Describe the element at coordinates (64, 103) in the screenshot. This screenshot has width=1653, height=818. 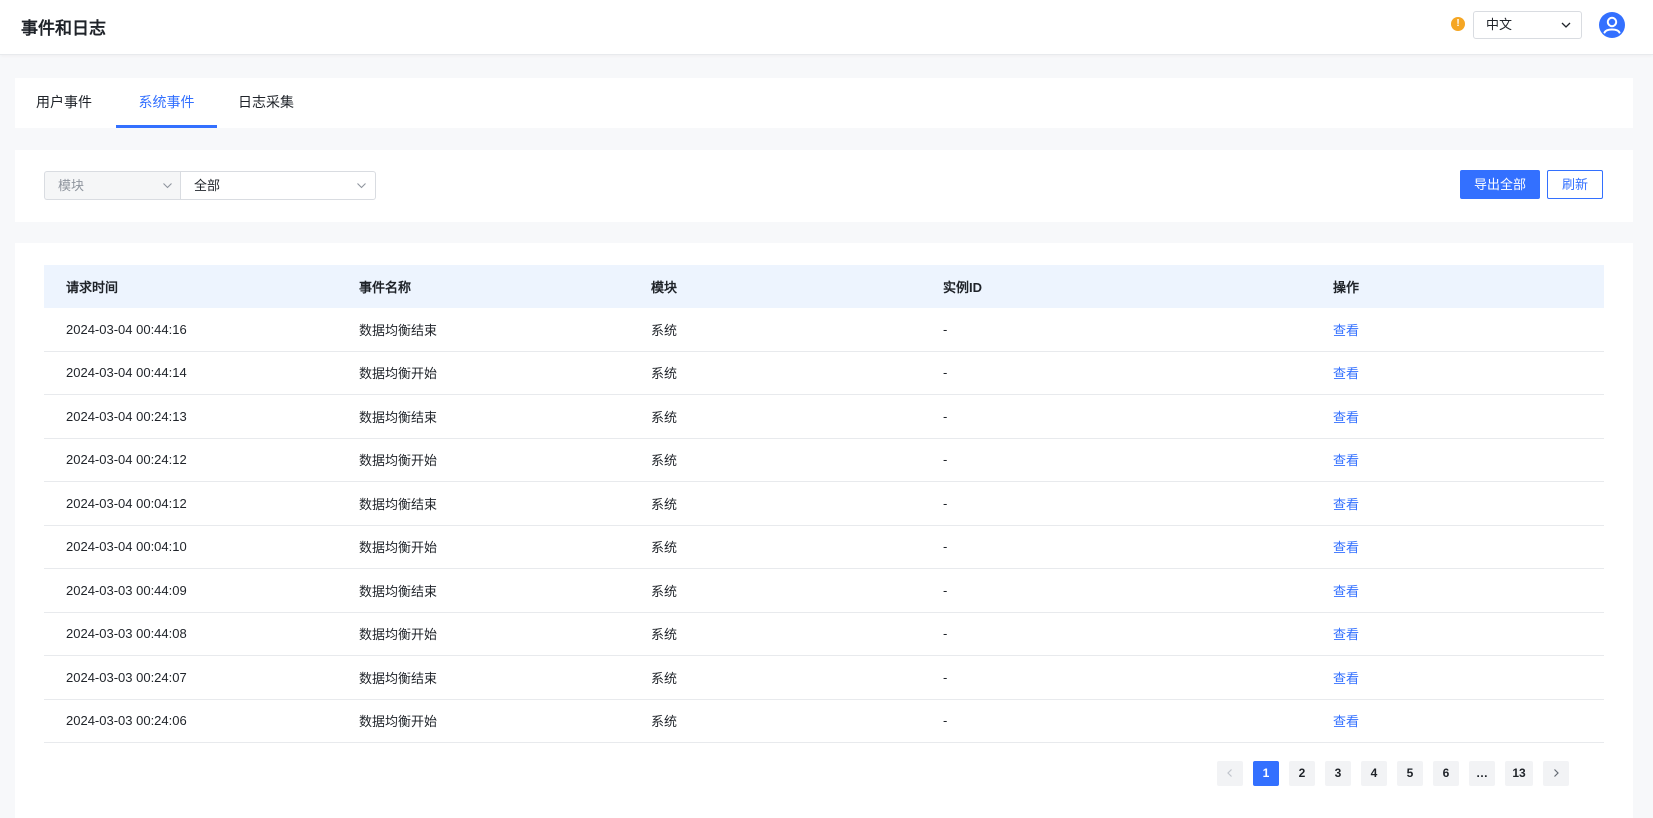
I see `tab-user-events: 用户事件` at that location.